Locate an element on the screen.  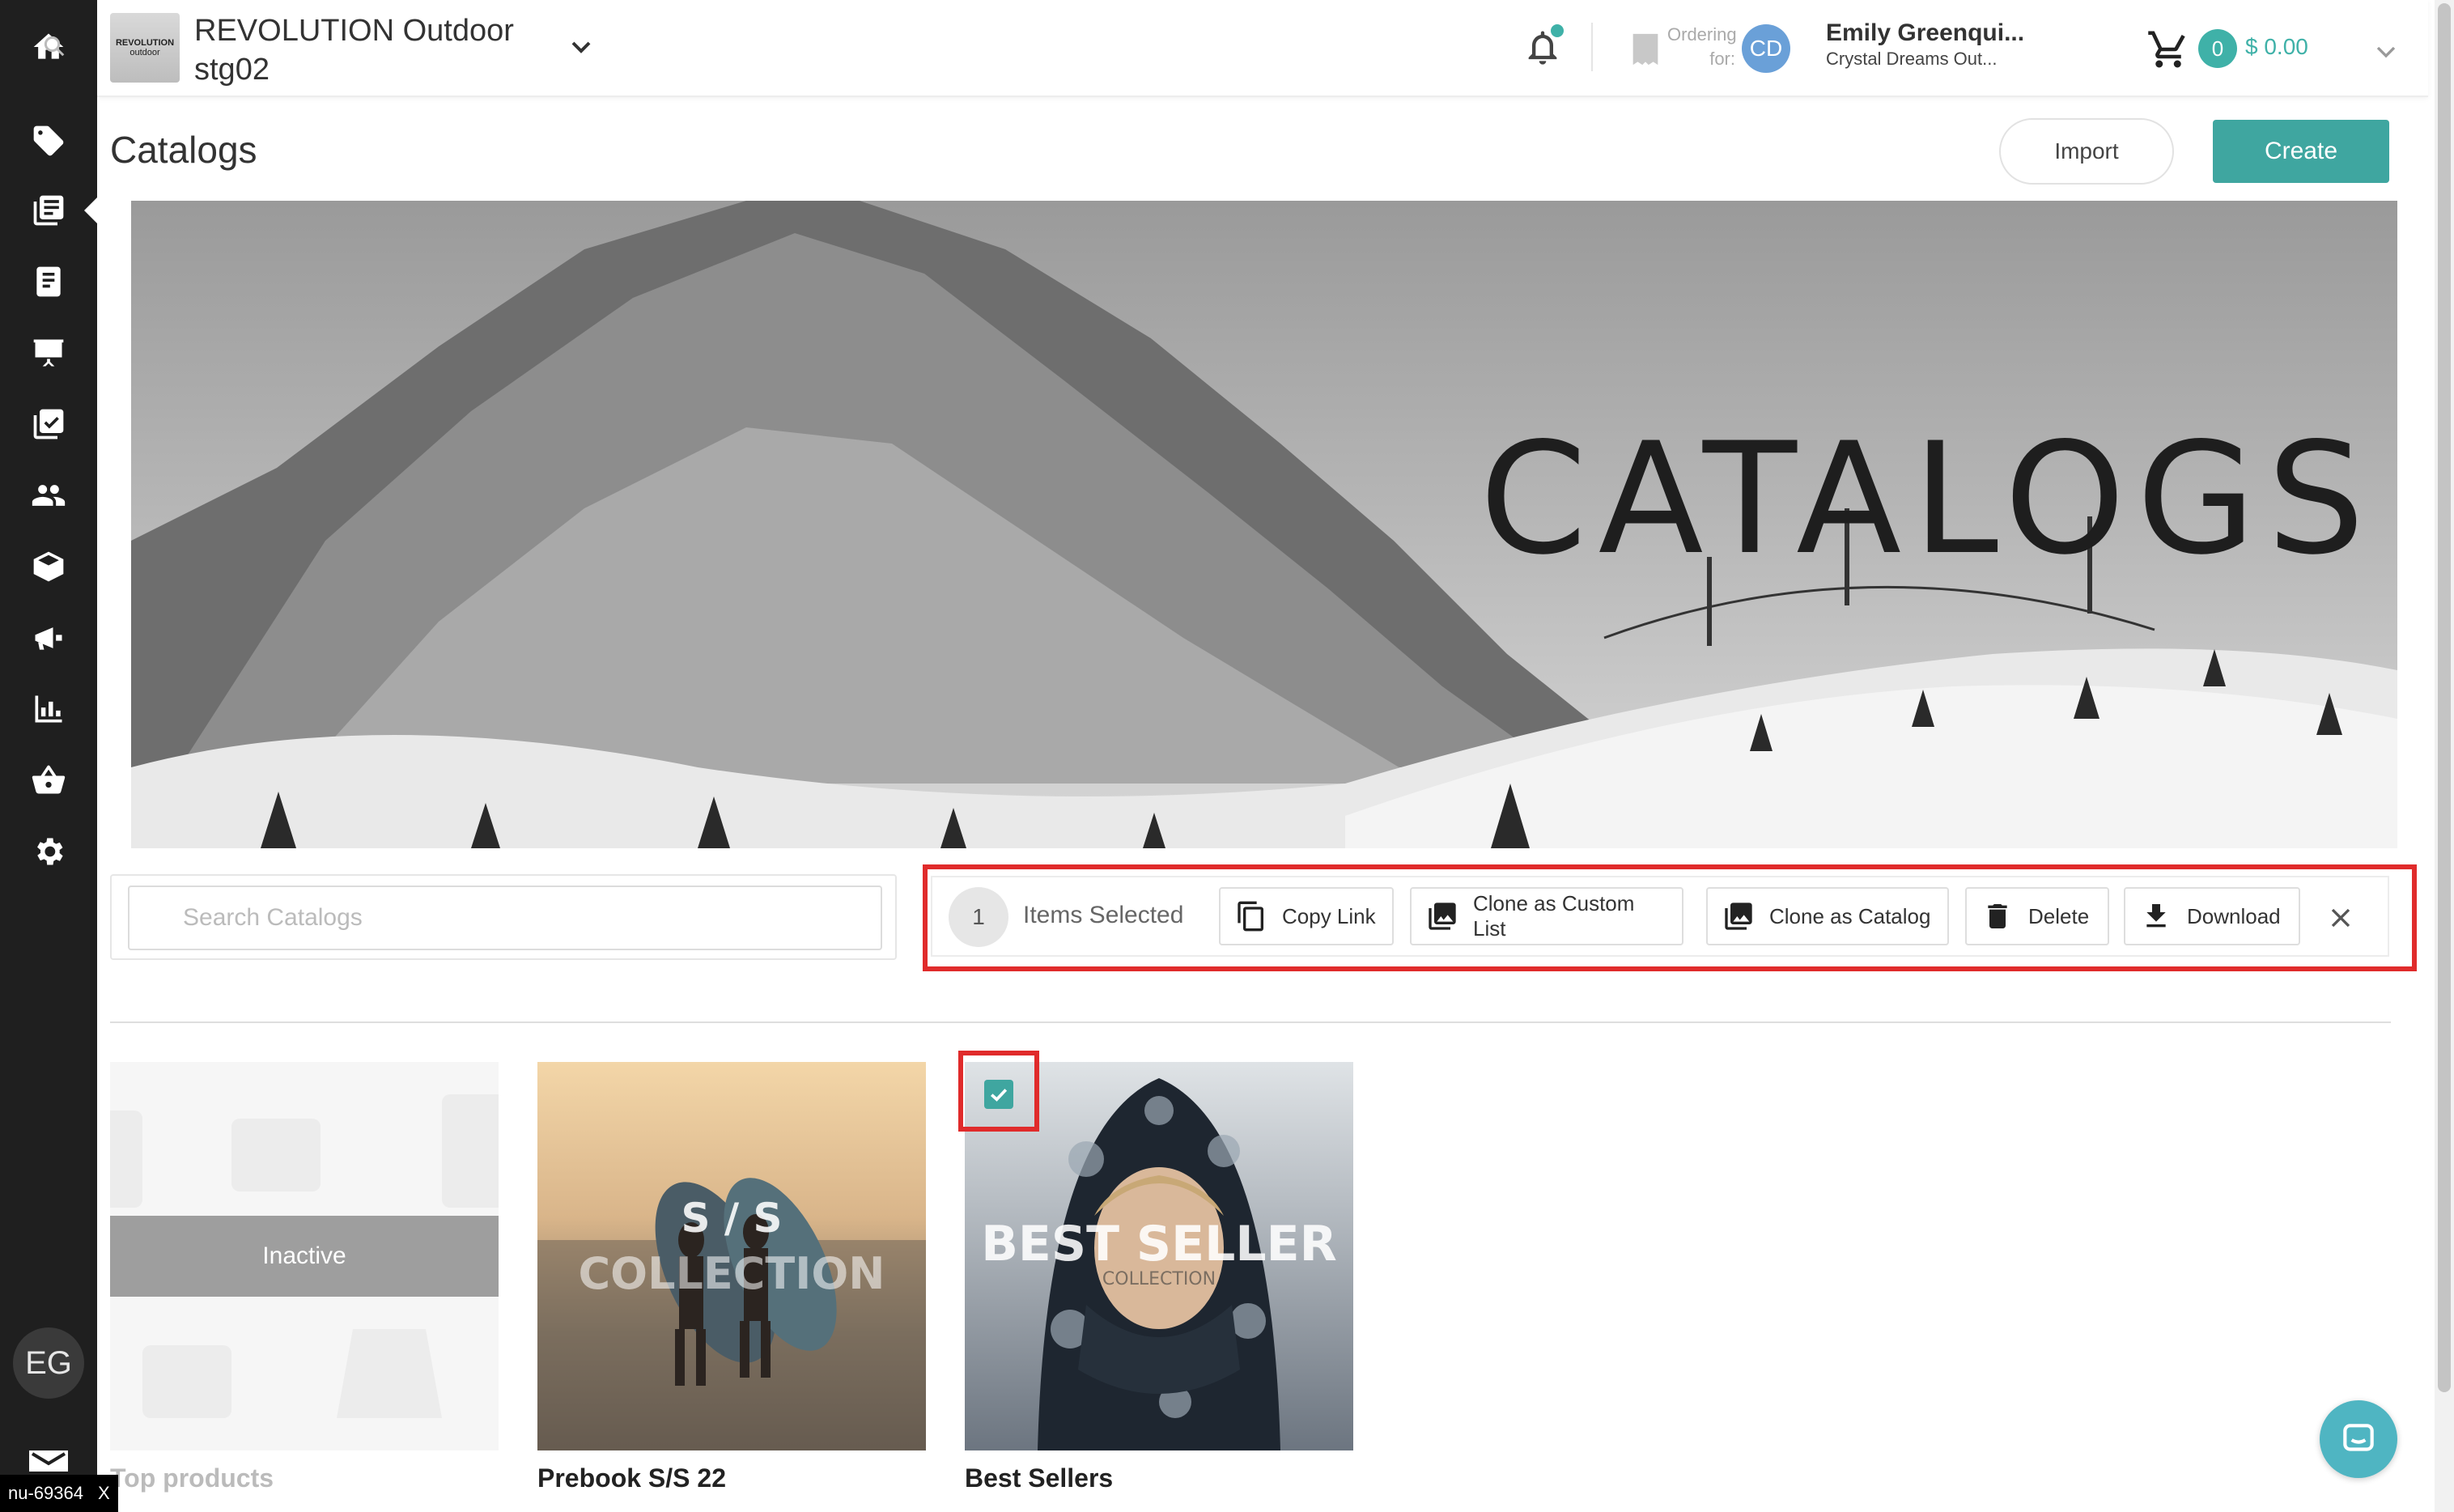
cart-count-badge: 0 is located at coordinates (2217, 48).